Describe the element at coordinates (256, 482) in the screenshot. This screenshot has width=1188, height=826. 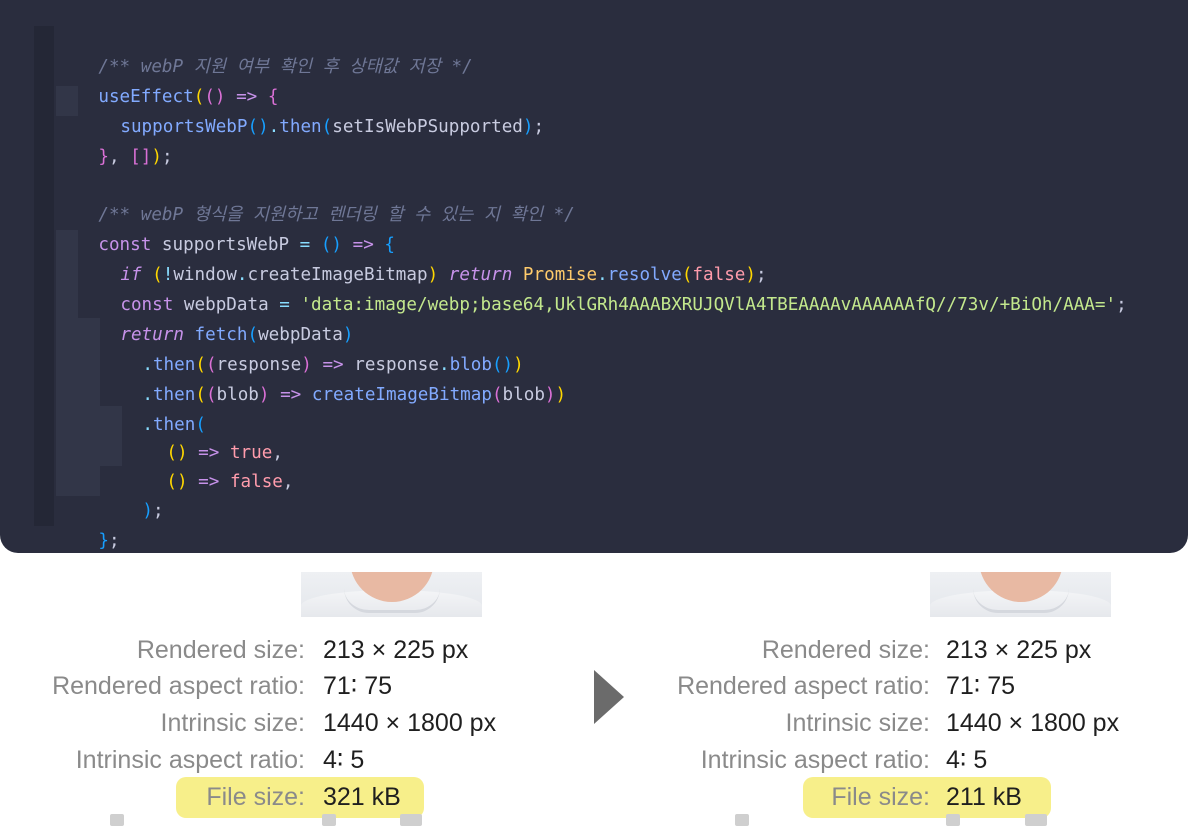
I see `code-token: false` at that location.